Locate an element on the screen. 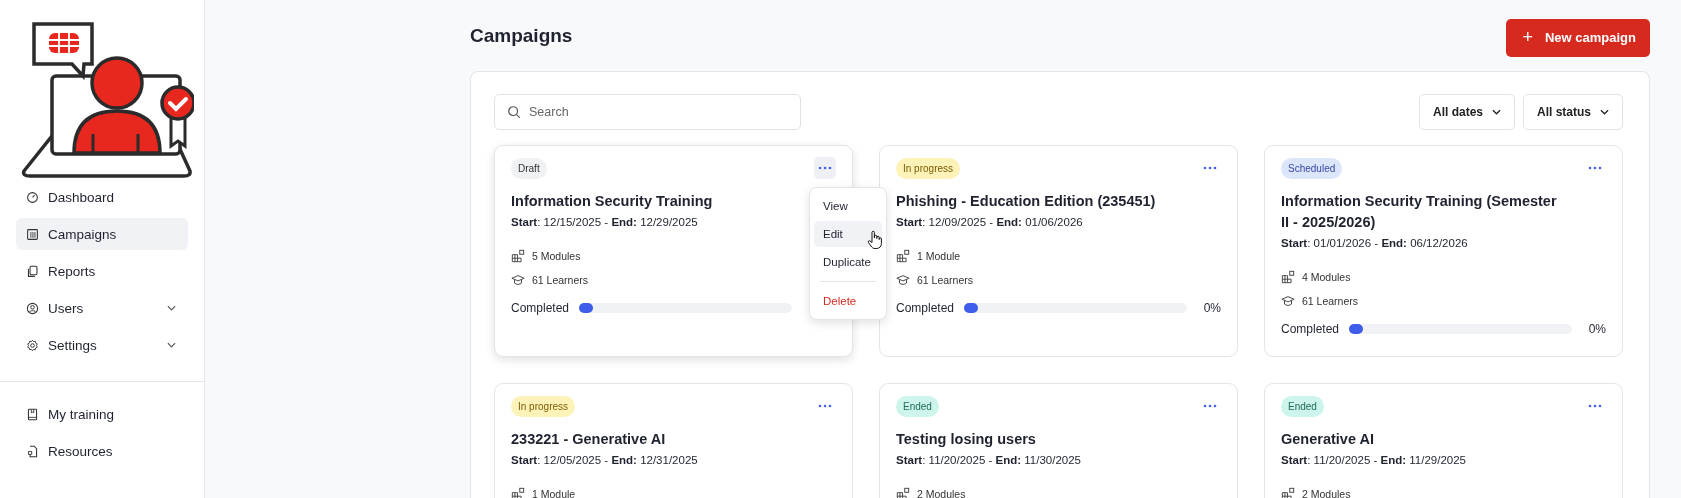  user-icon is located at coordinates (32, 308).